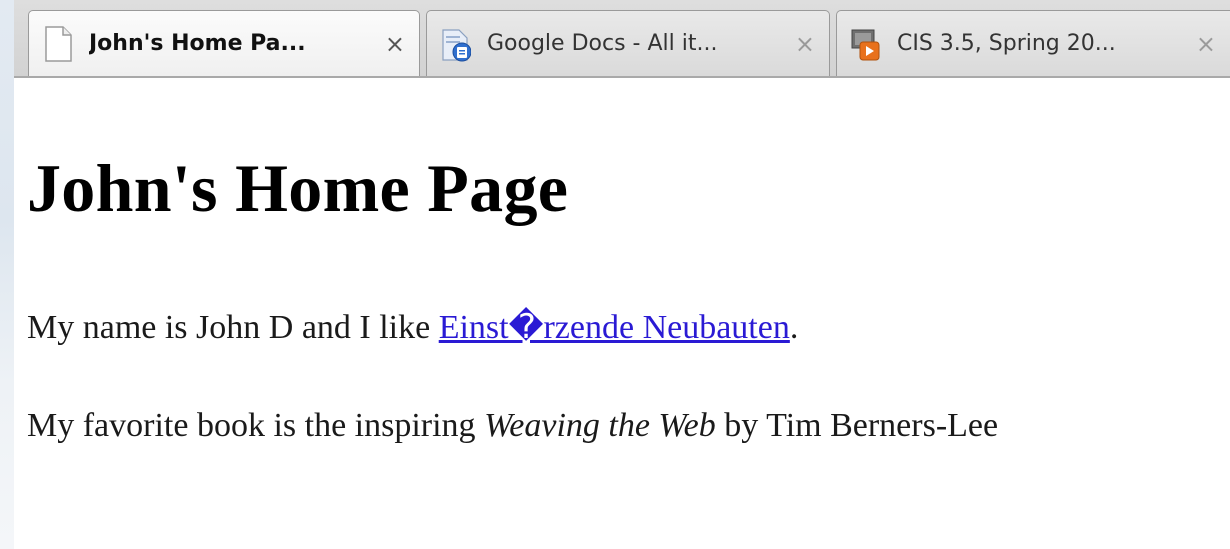  I want to click on page-heading: John's Home Page, so click(298, 188).